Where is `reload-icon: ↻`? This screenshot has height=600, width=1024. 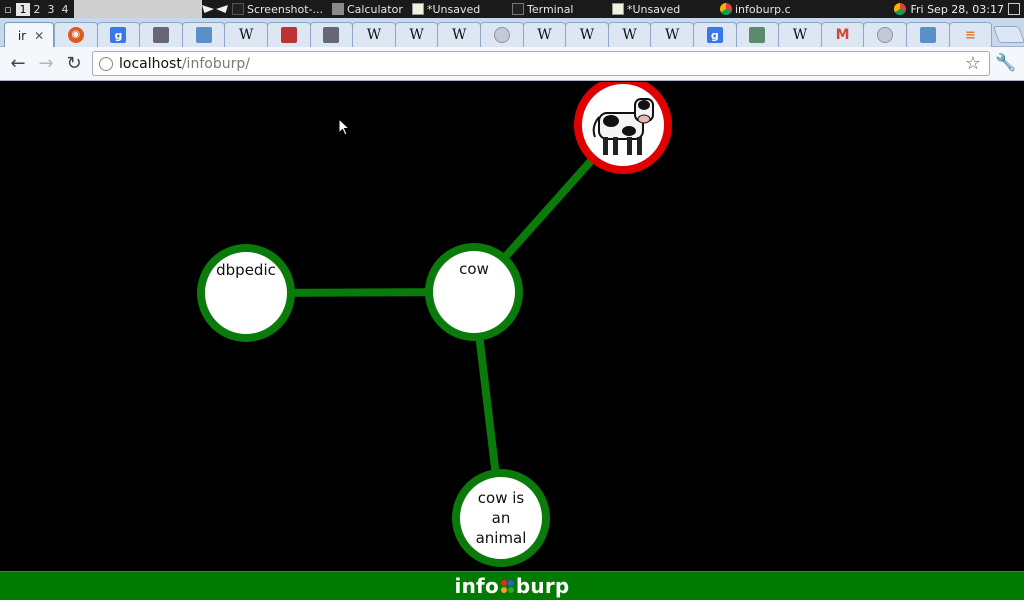
reload-icon: ↻ is located at coordinates (74, 64).